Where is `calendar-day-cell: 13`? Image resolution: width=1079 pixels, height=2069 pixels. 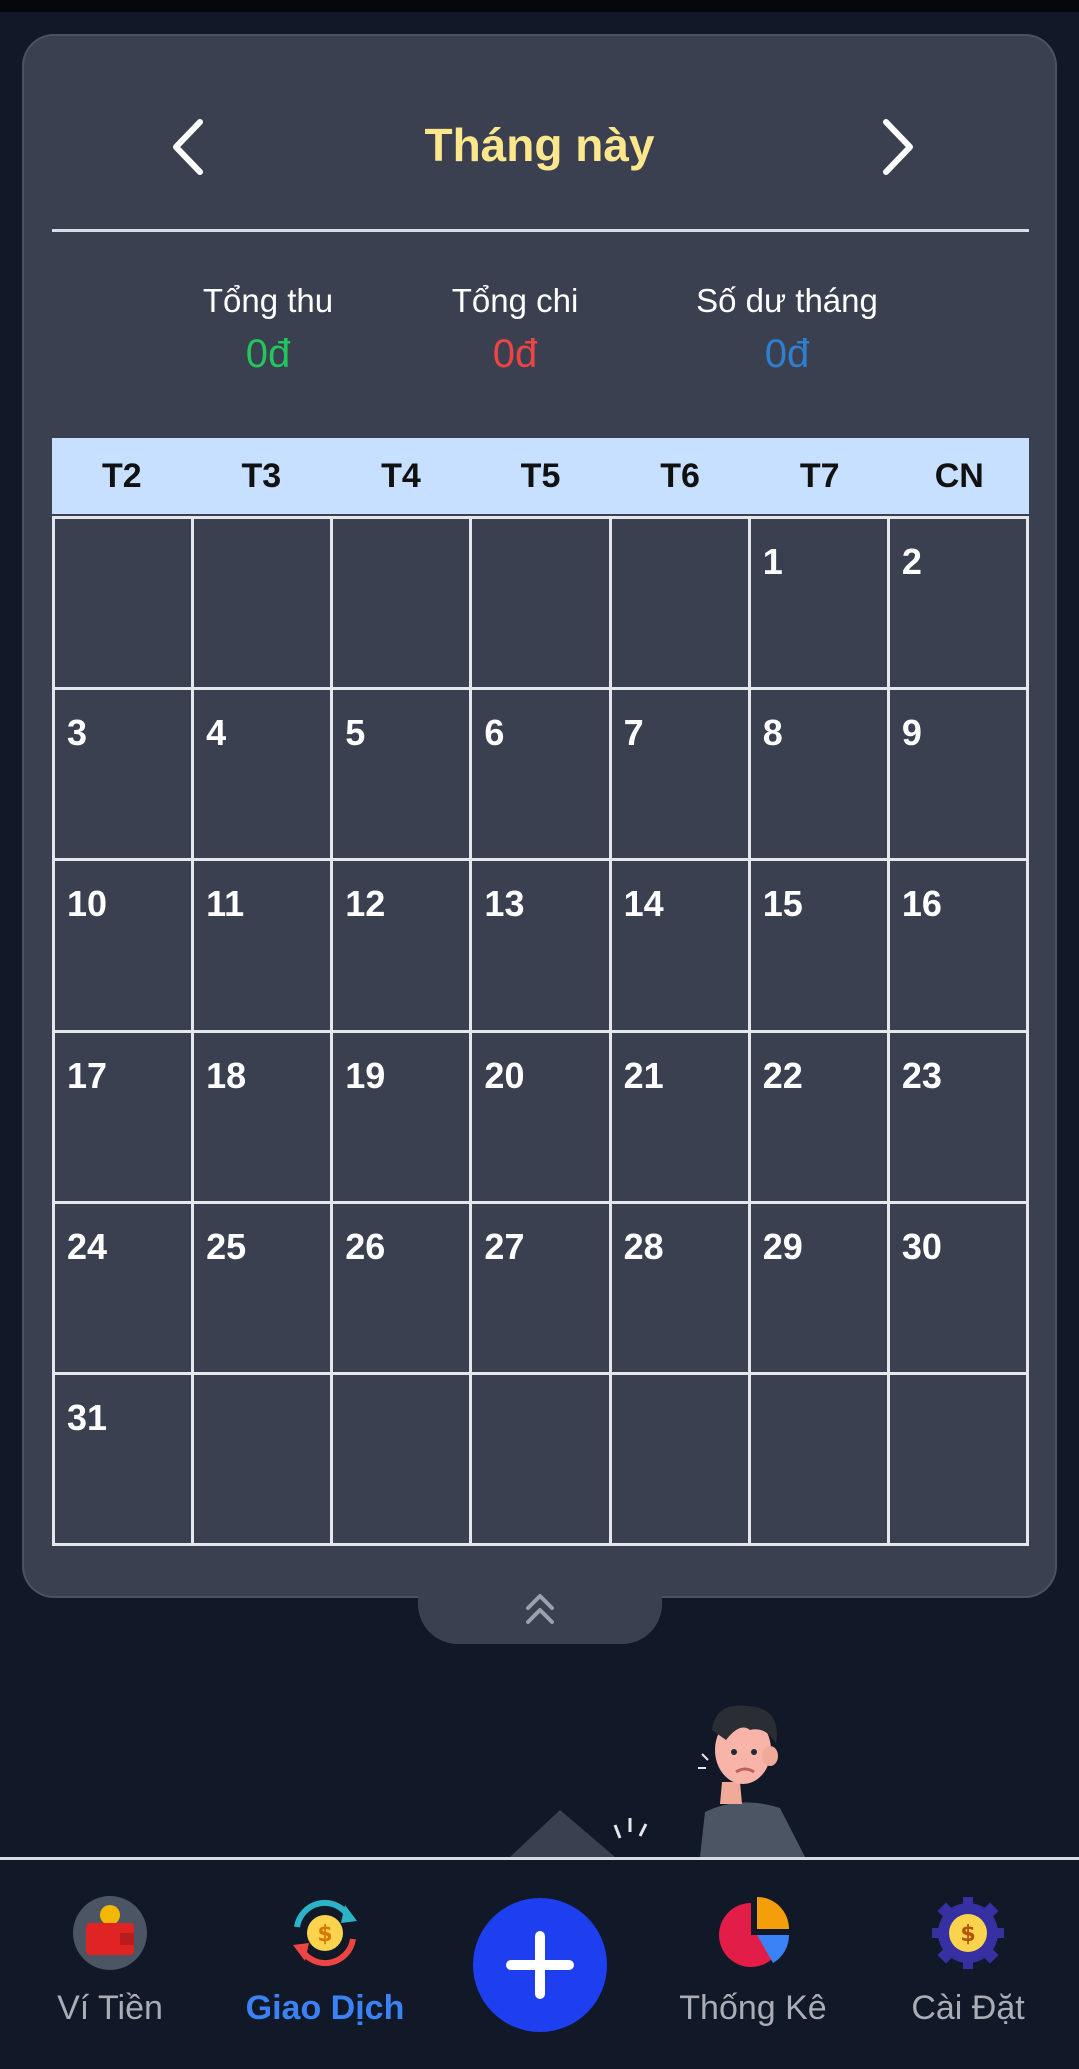
calendar-day-cell: 13 is located at coordinates (542, 947).